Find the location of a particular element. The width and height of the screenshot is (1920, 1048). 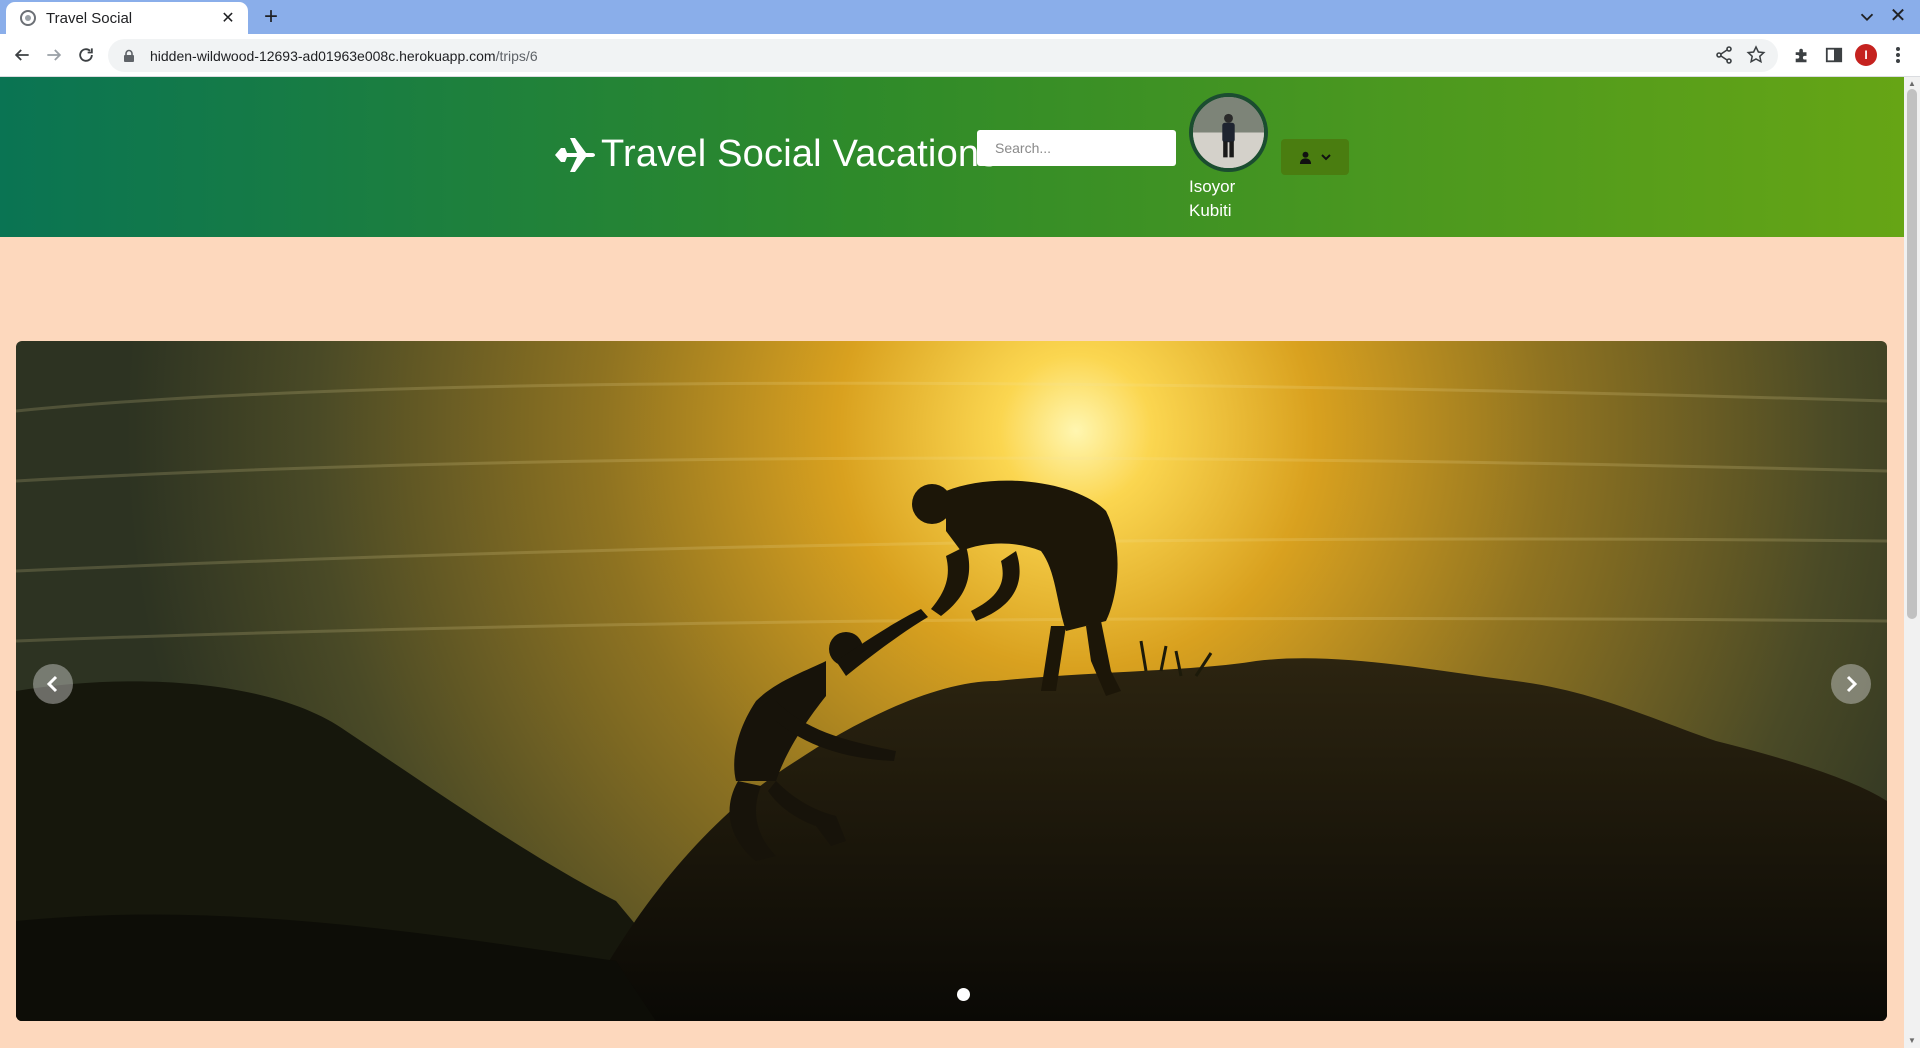

carousel-indicator-active is located at coordinates (963, 994).